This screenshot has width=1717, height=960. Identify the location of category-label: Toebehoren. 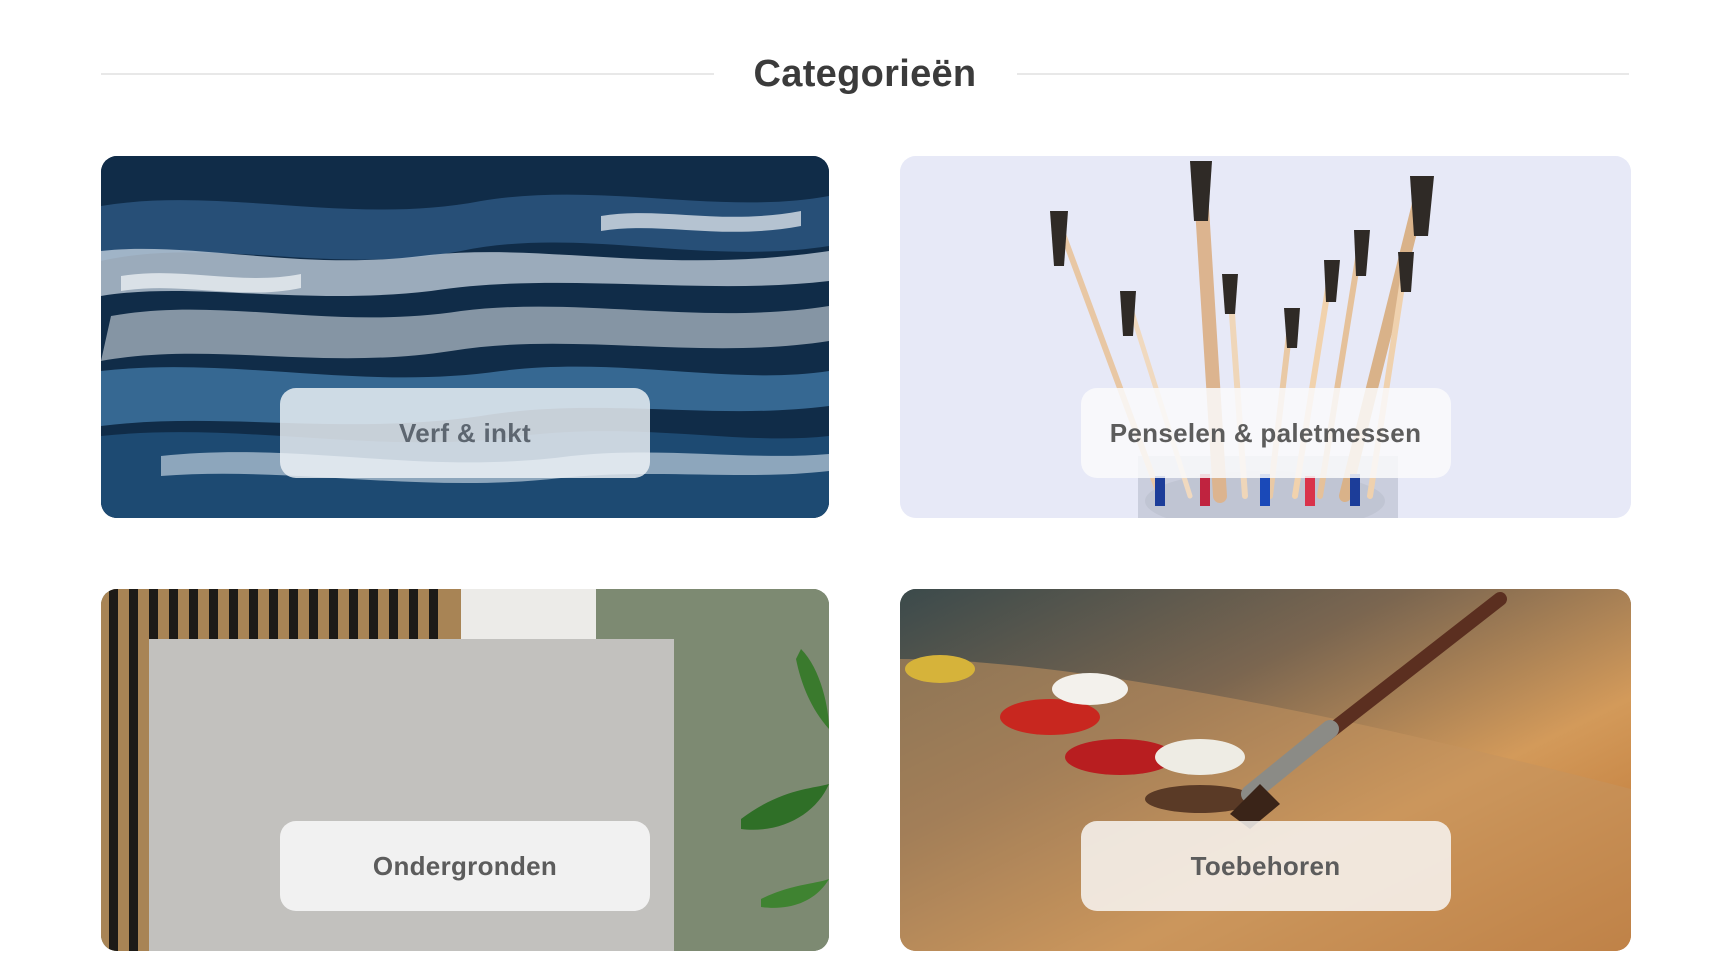
(1265, 866).